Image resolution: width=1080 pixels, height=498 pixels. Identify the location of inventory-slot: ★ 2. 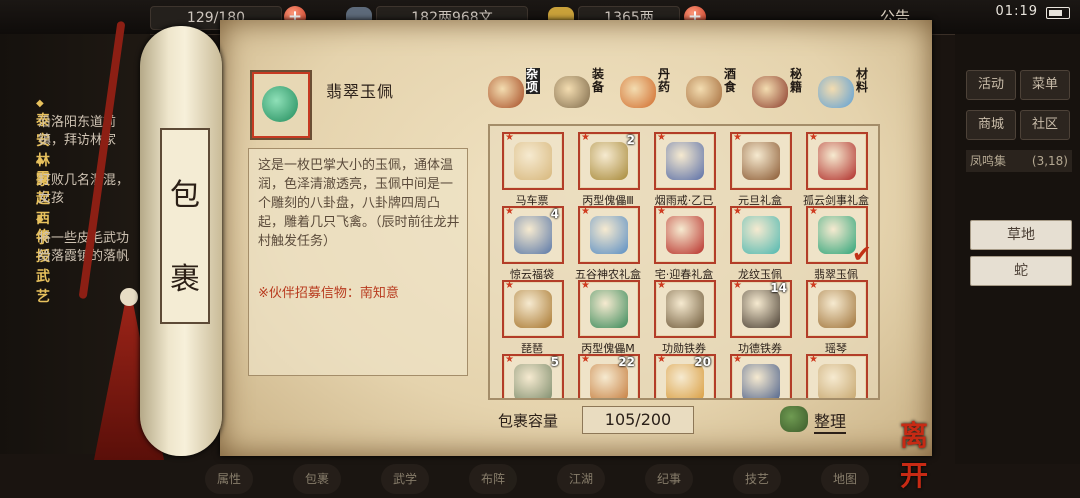
(609, 161).